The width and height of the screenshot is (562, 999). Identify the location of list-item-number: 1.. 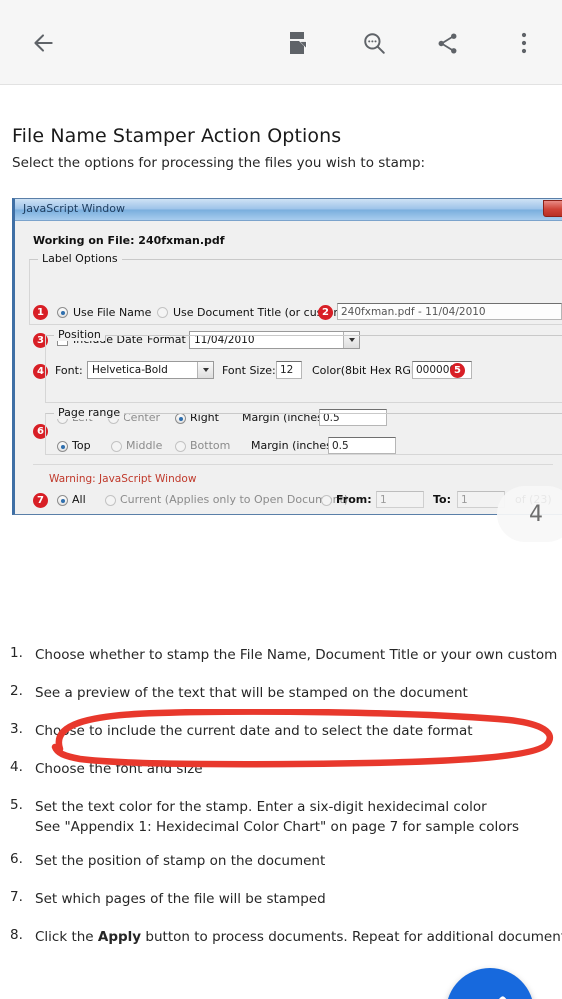
(16, 653).